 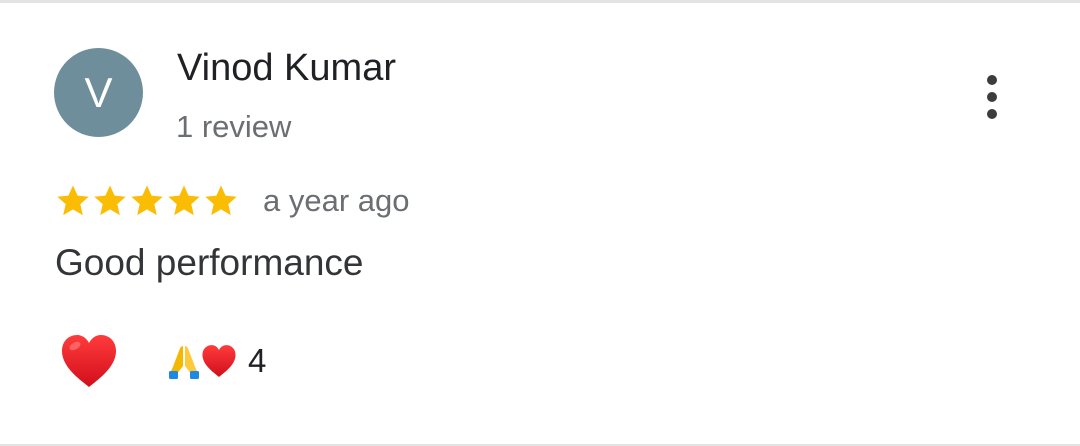 I want to click on review-count: 1 review, so click(x=233, y=127).